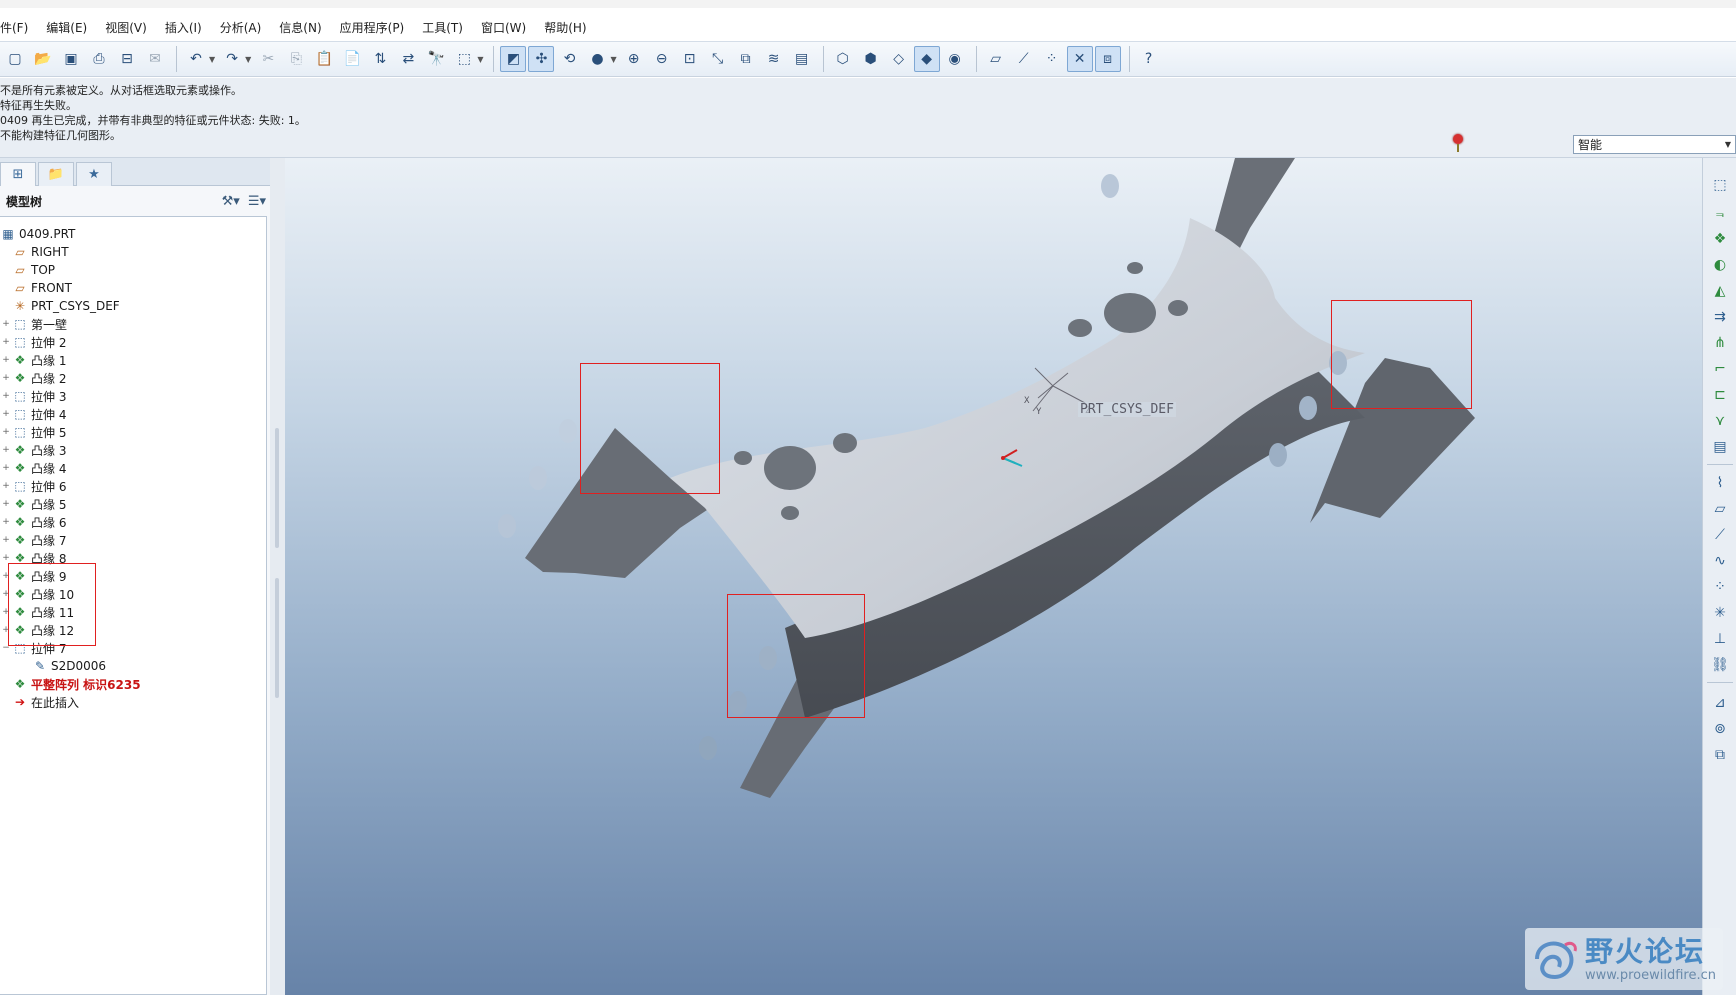 The height and width of the screenshot is (995, 1736). I want to click on tree-item: + ❖ 凸缘 1, so click(34, 360).